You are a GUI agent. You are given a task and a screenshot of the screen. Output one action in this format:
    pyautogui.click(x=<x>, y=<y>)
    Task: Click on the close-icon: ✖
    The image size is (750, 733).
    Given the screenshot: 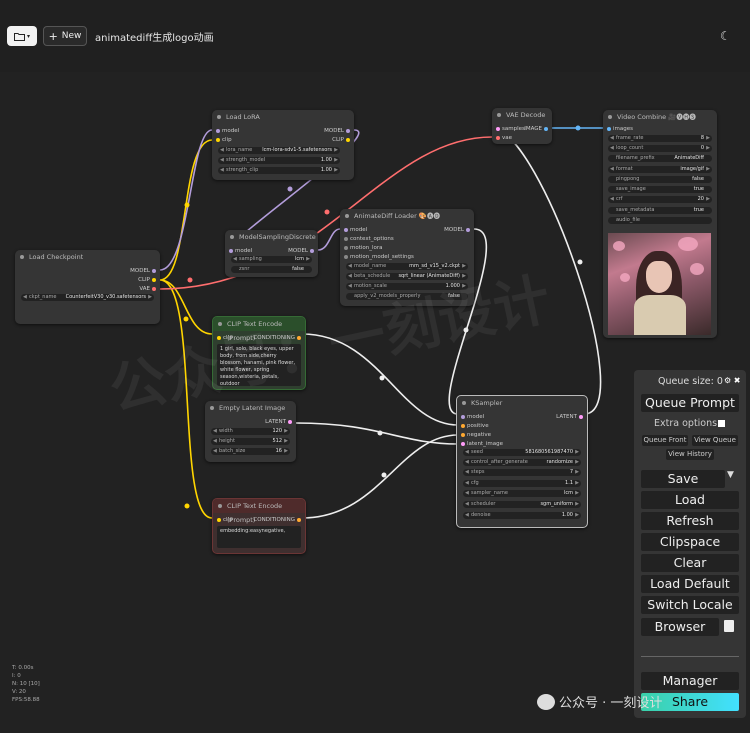 What is the action you would take?
    pyautogui.click(x=737, y=380)
    